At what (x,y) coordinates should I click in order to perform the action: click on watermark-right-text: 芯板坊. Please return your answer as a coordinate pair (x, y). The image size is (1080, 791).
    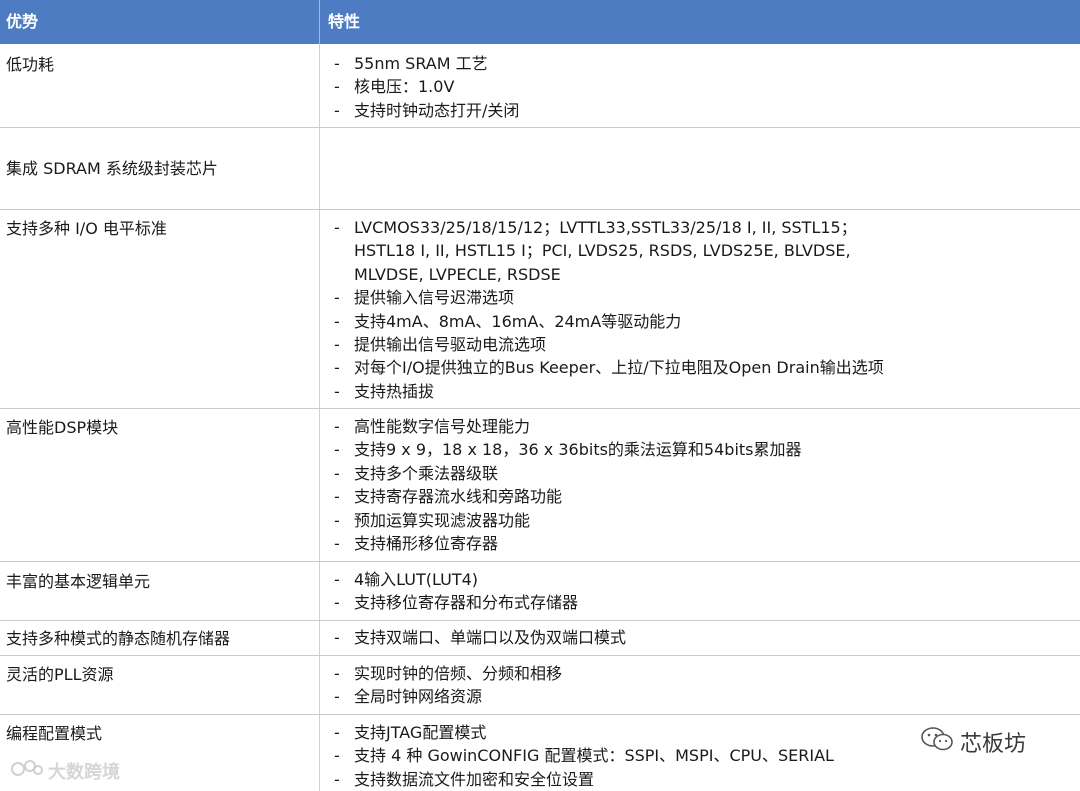
    Looking at the image, I should click on (993, 744).